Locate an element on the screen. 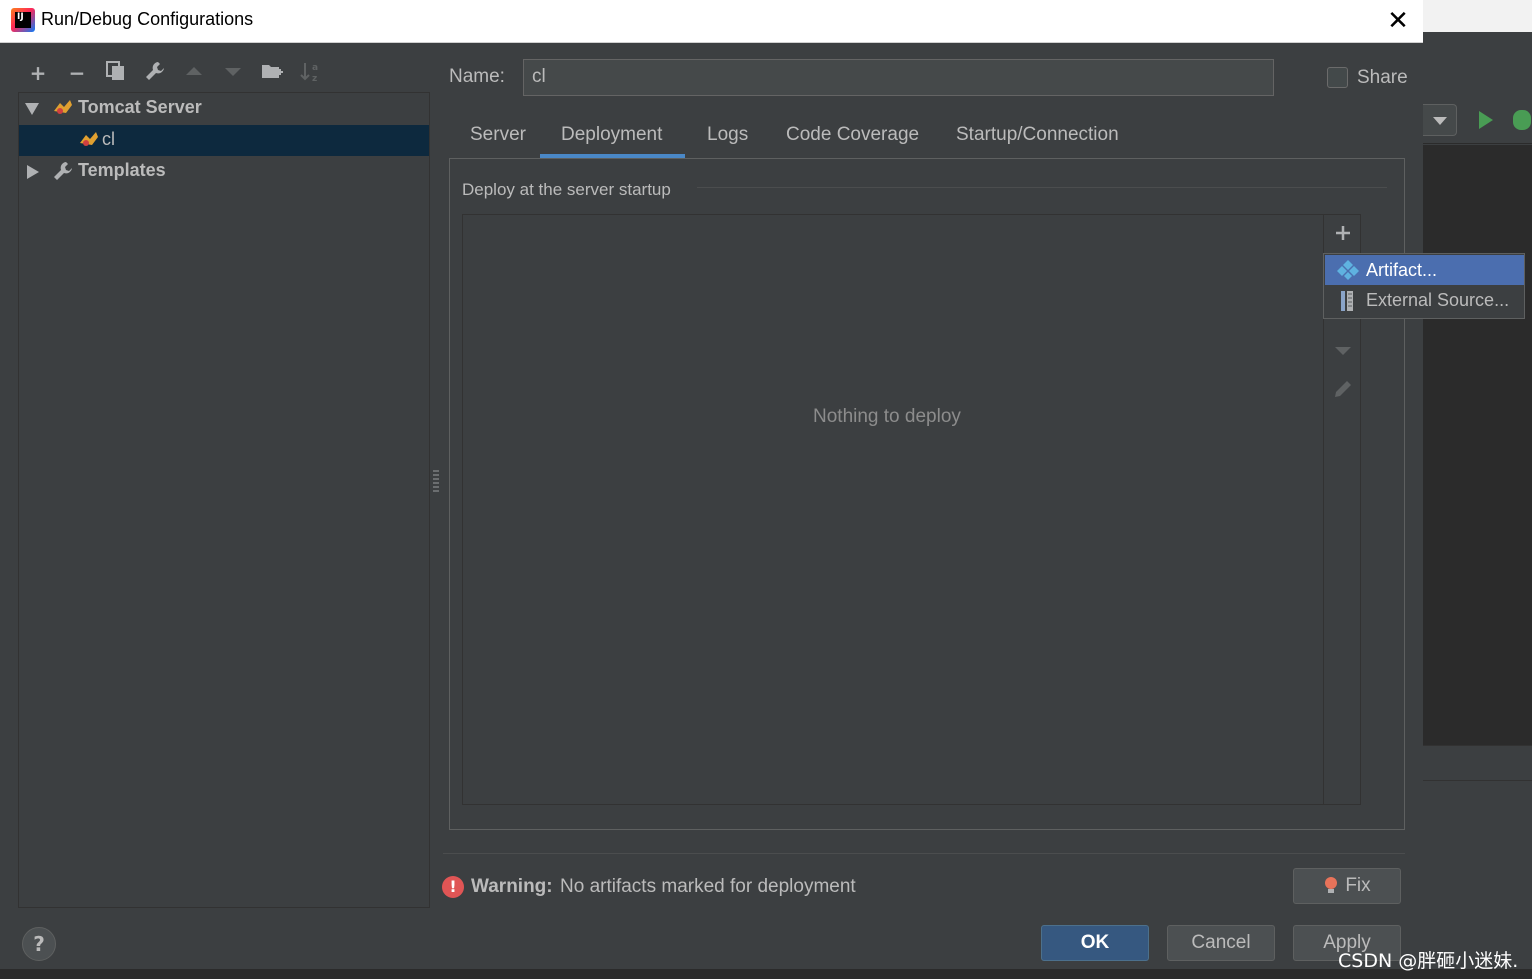 The height and width of the screenshot is (979, 1532). add-icon is located at coordinates (1343, 235).